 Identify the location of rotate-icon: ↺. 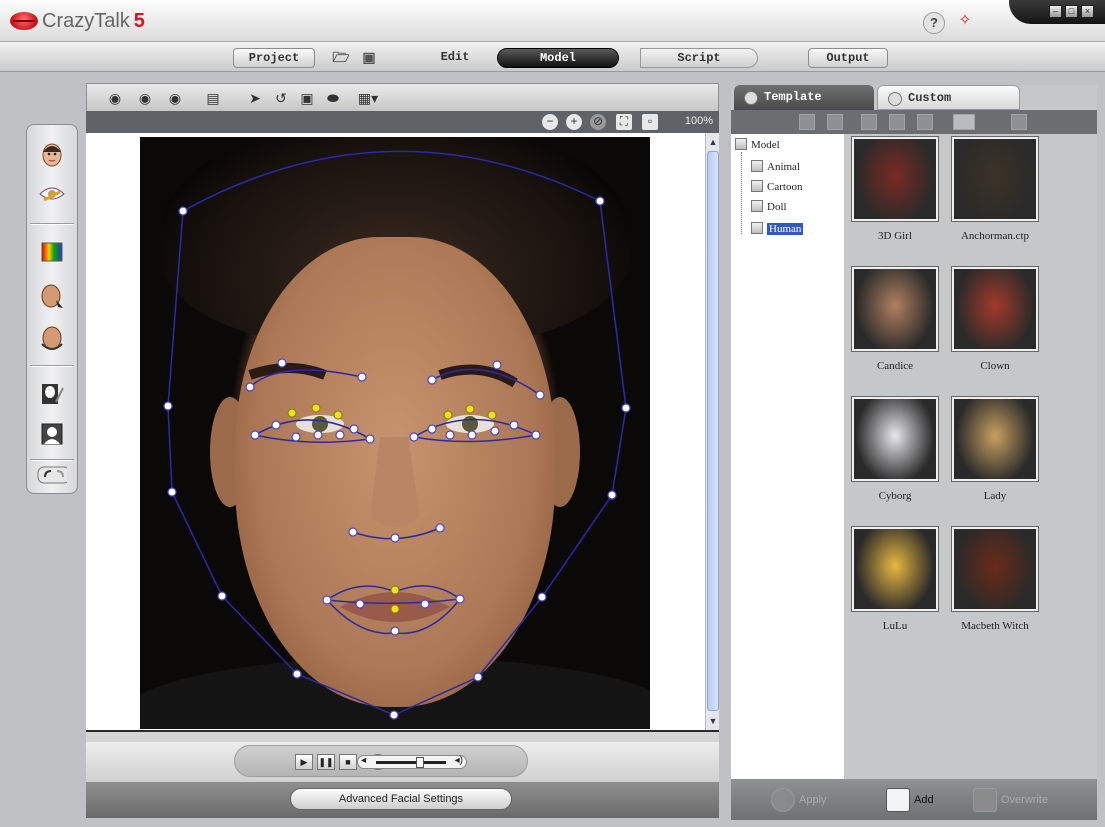
(281, 98).